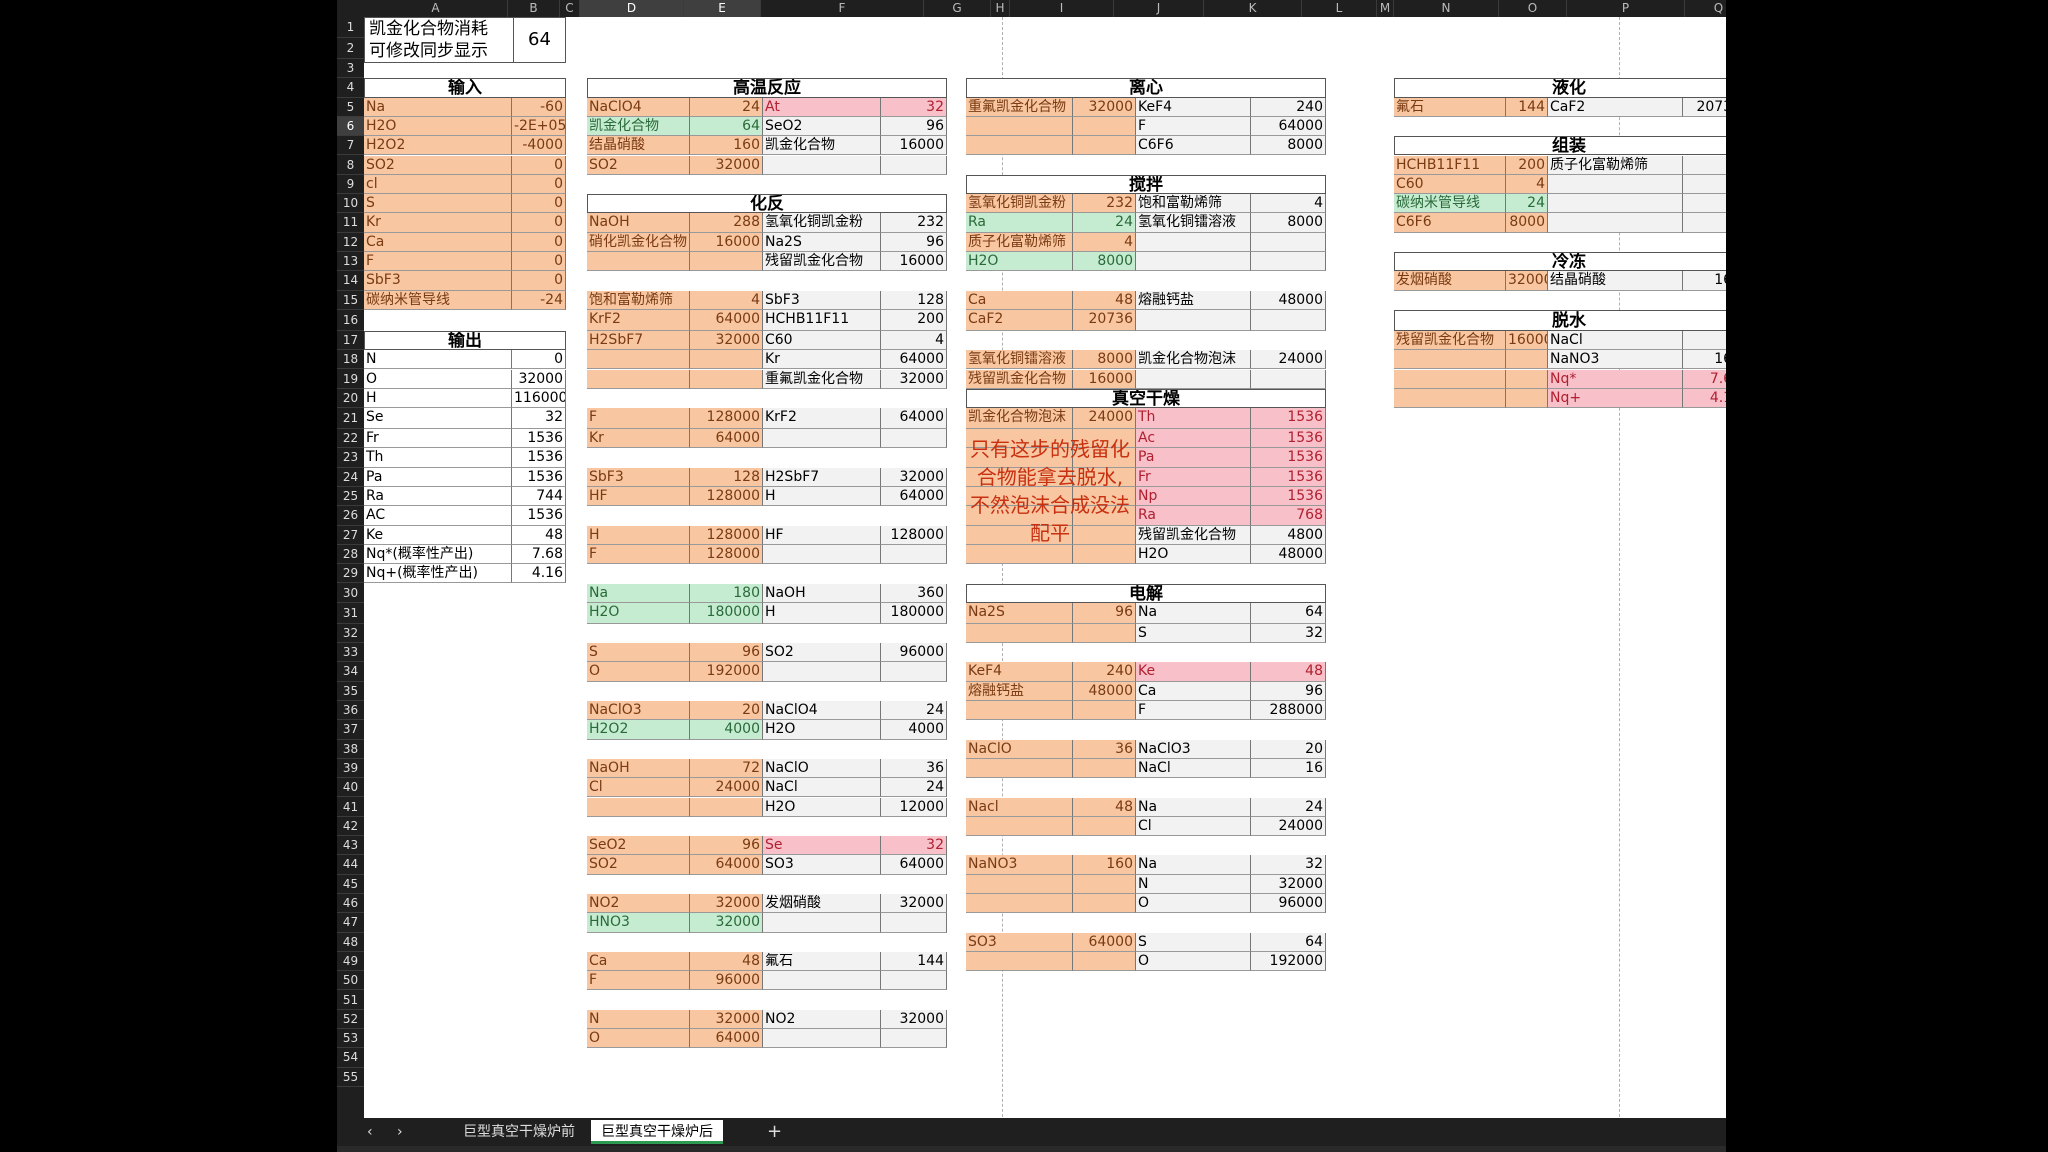 The width and height of the screenshot is (2048, 1152). I want to click on reactant-amount: 24000, so click(726, 788).